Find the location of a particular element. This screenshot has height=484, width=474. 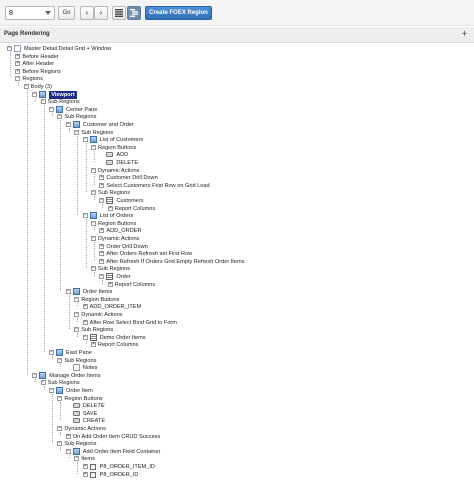

page-rendering-header: Page Rendering + is located at coordinates (237, 35).